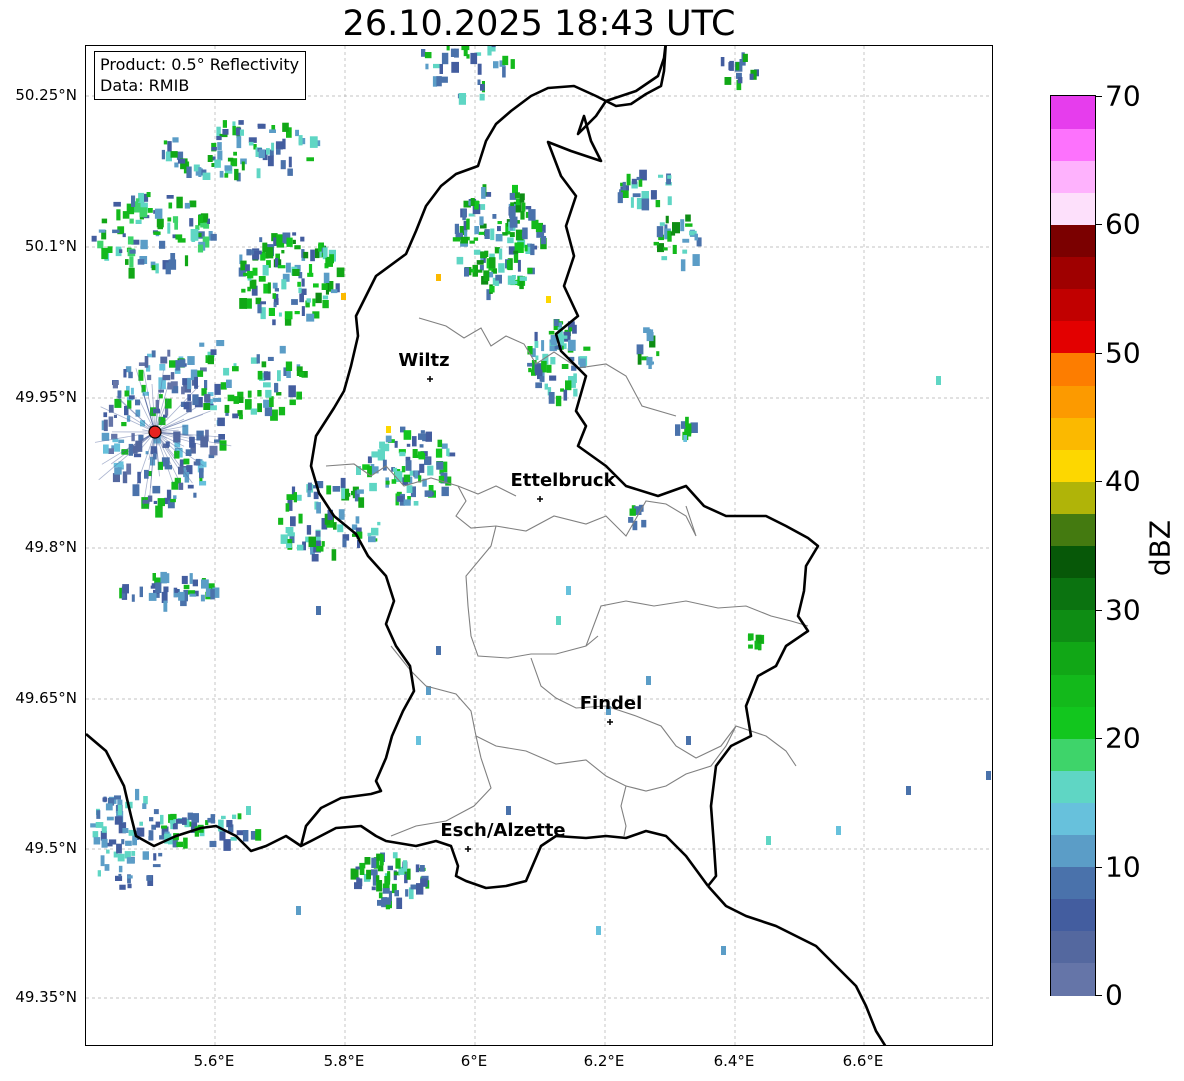 This screenshot has height=1081, width=1184. What do you see at coordinates (1123, 353) in the screenshot?
I see `colorbar-tick-label: 50` at bounding box center [1123, 353].